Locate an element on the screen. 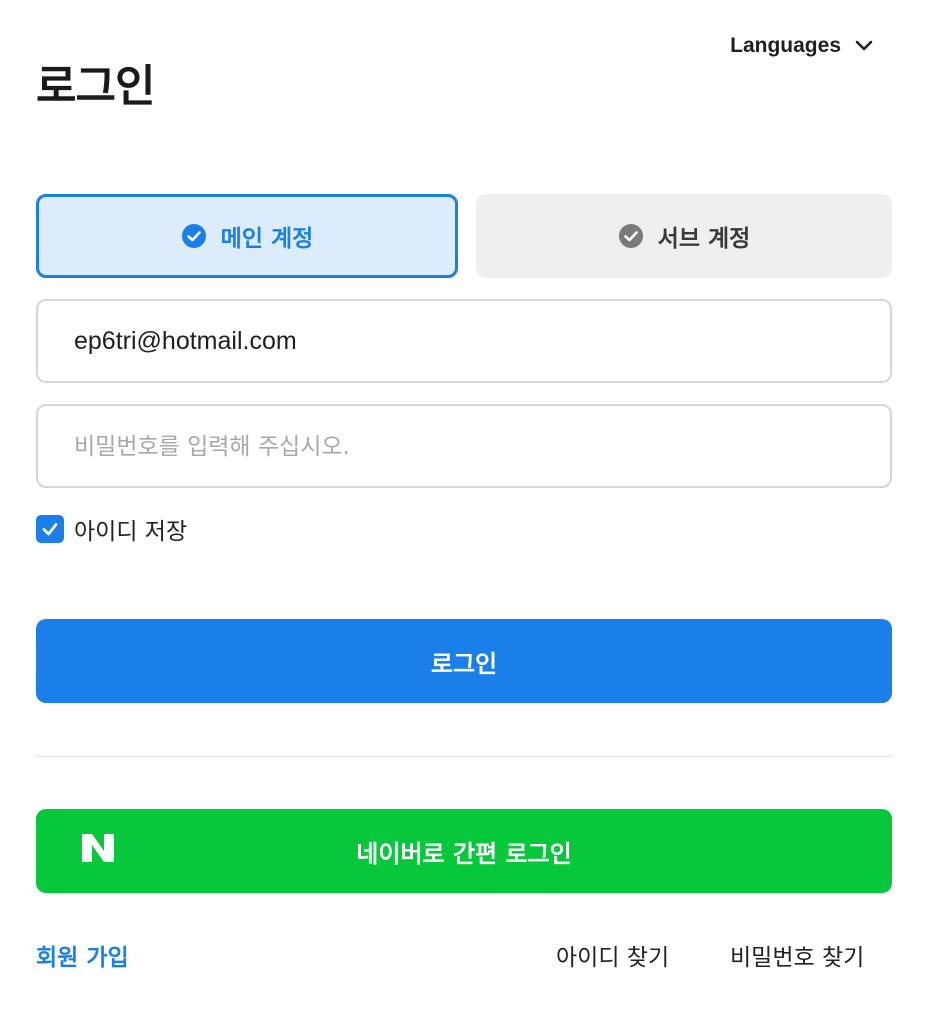 Image resolution: width=933 pixels, height=1024 pixels. email-field is located at coordinates (464, 341).